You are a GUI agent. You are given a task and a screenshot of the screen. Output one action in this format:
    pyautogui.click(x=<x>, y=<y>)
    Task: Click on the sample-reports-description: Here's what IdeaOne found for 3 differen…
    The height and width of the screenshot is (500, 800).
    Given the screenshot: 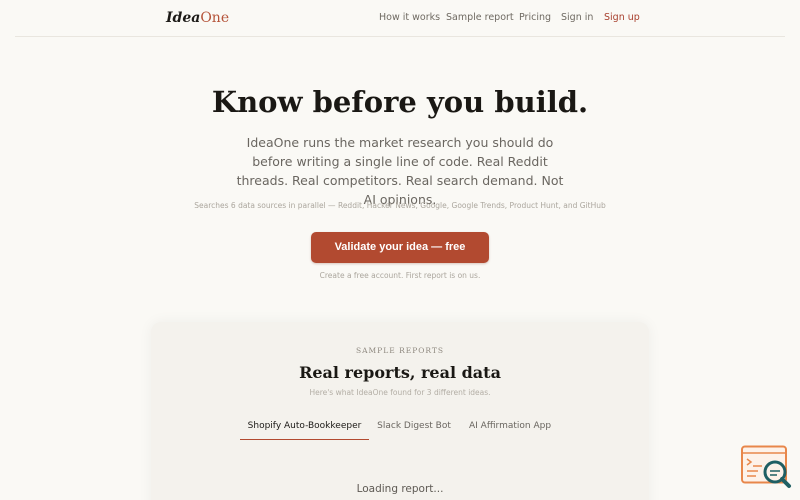 What is the action you would take?
    pyautogui.click(x=400, y=392)
    